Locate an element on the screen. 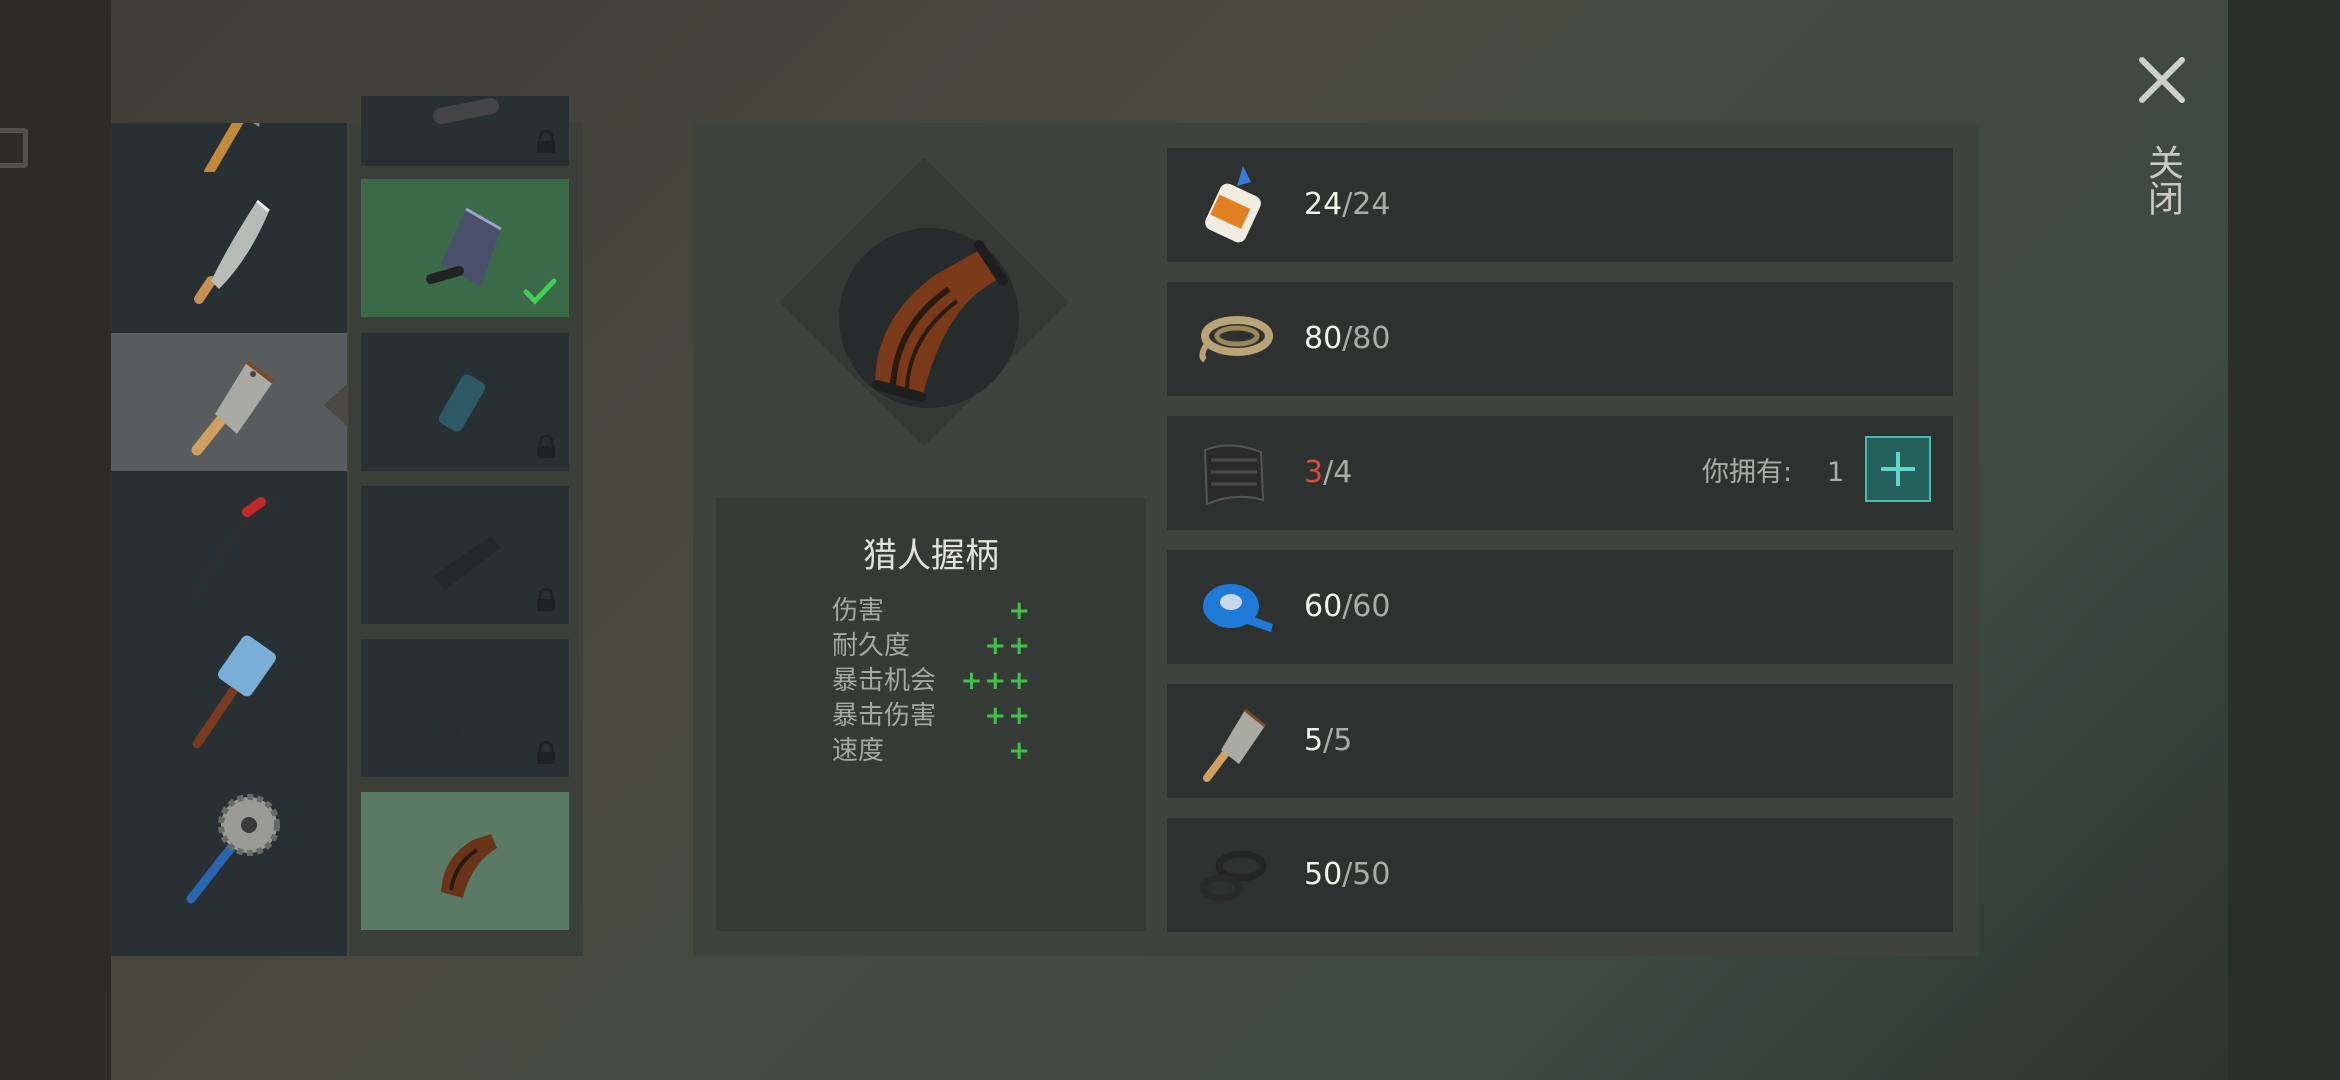 This screenshot has width=2340, height=1080. requirement-count: 80/80 is located at coordinates (1347, 338).